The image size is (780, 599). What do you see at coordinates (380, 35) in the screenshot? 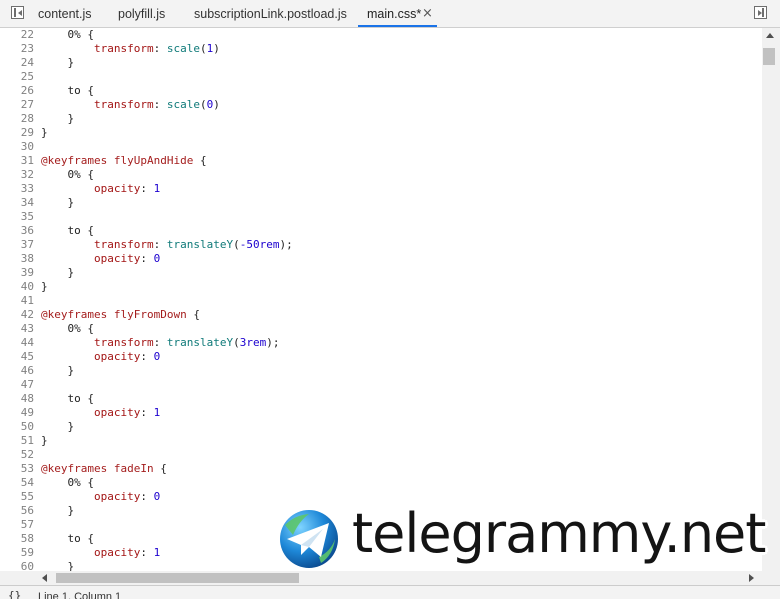
I see `code-line: 22 0% {` at bounding box center [380, 35].